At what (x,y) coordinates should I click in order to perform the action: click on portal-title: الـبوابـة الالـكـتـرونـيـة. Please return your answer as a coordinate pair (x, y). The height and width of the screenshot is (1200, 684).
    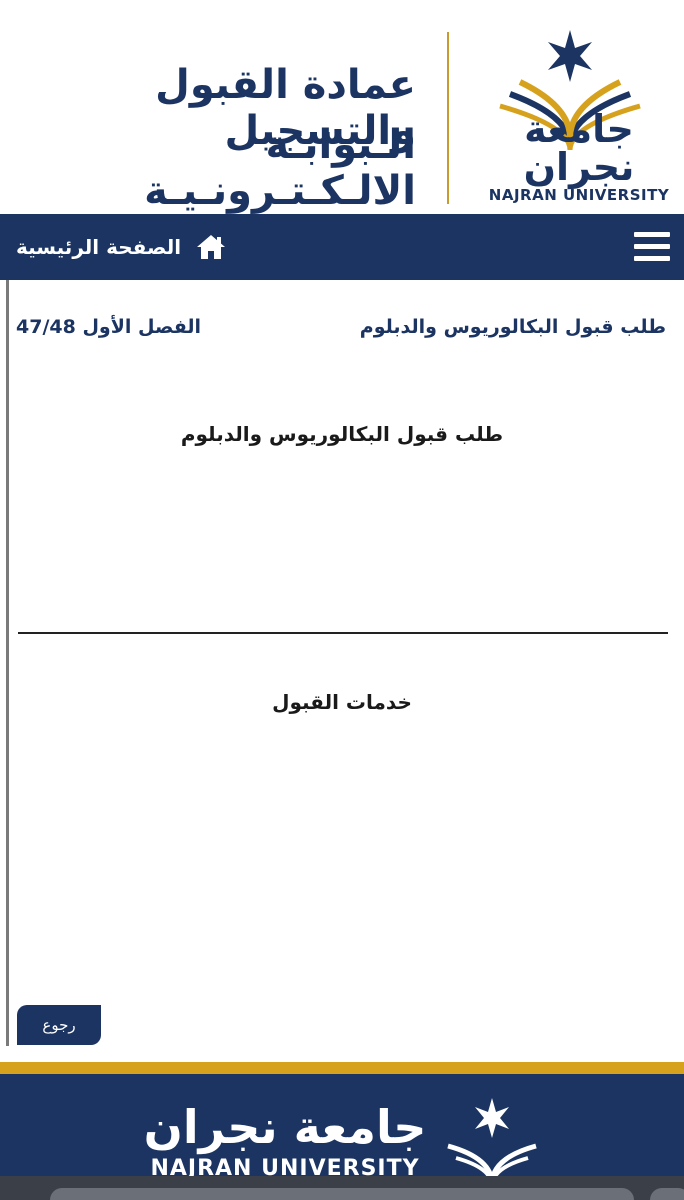
    Looking at the image, I should click on (280, 168).